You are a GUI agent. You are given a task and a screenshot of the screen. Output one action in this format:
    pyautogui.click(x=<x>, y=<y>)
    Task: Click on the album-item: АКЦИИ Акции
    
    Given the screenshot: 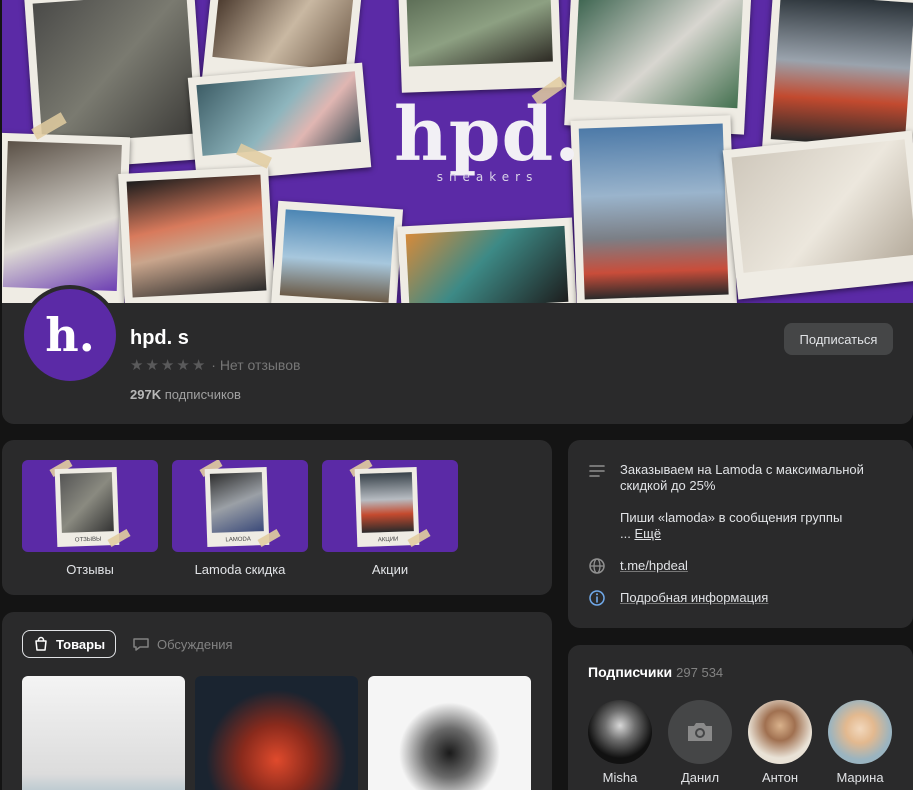 What is the action you would take?
    pyautogui.click(x=390, y=518)
    